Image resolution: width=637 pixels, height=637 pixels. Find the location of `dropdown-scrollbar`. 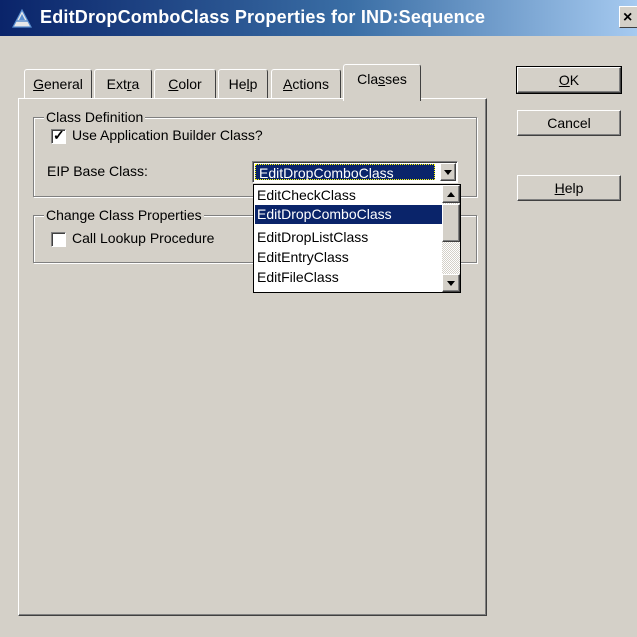

dropdown-scrollbar is located at coordinates (451, 238).